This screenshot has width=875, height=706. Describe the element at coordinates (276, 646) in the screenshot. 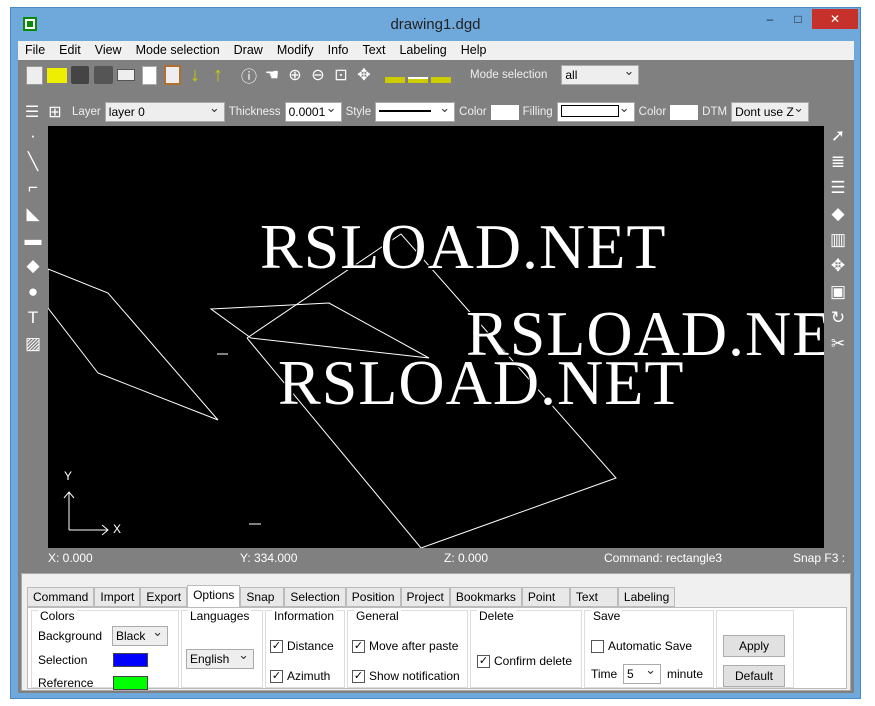

I see `distance-checkbox: ✓` at that location.